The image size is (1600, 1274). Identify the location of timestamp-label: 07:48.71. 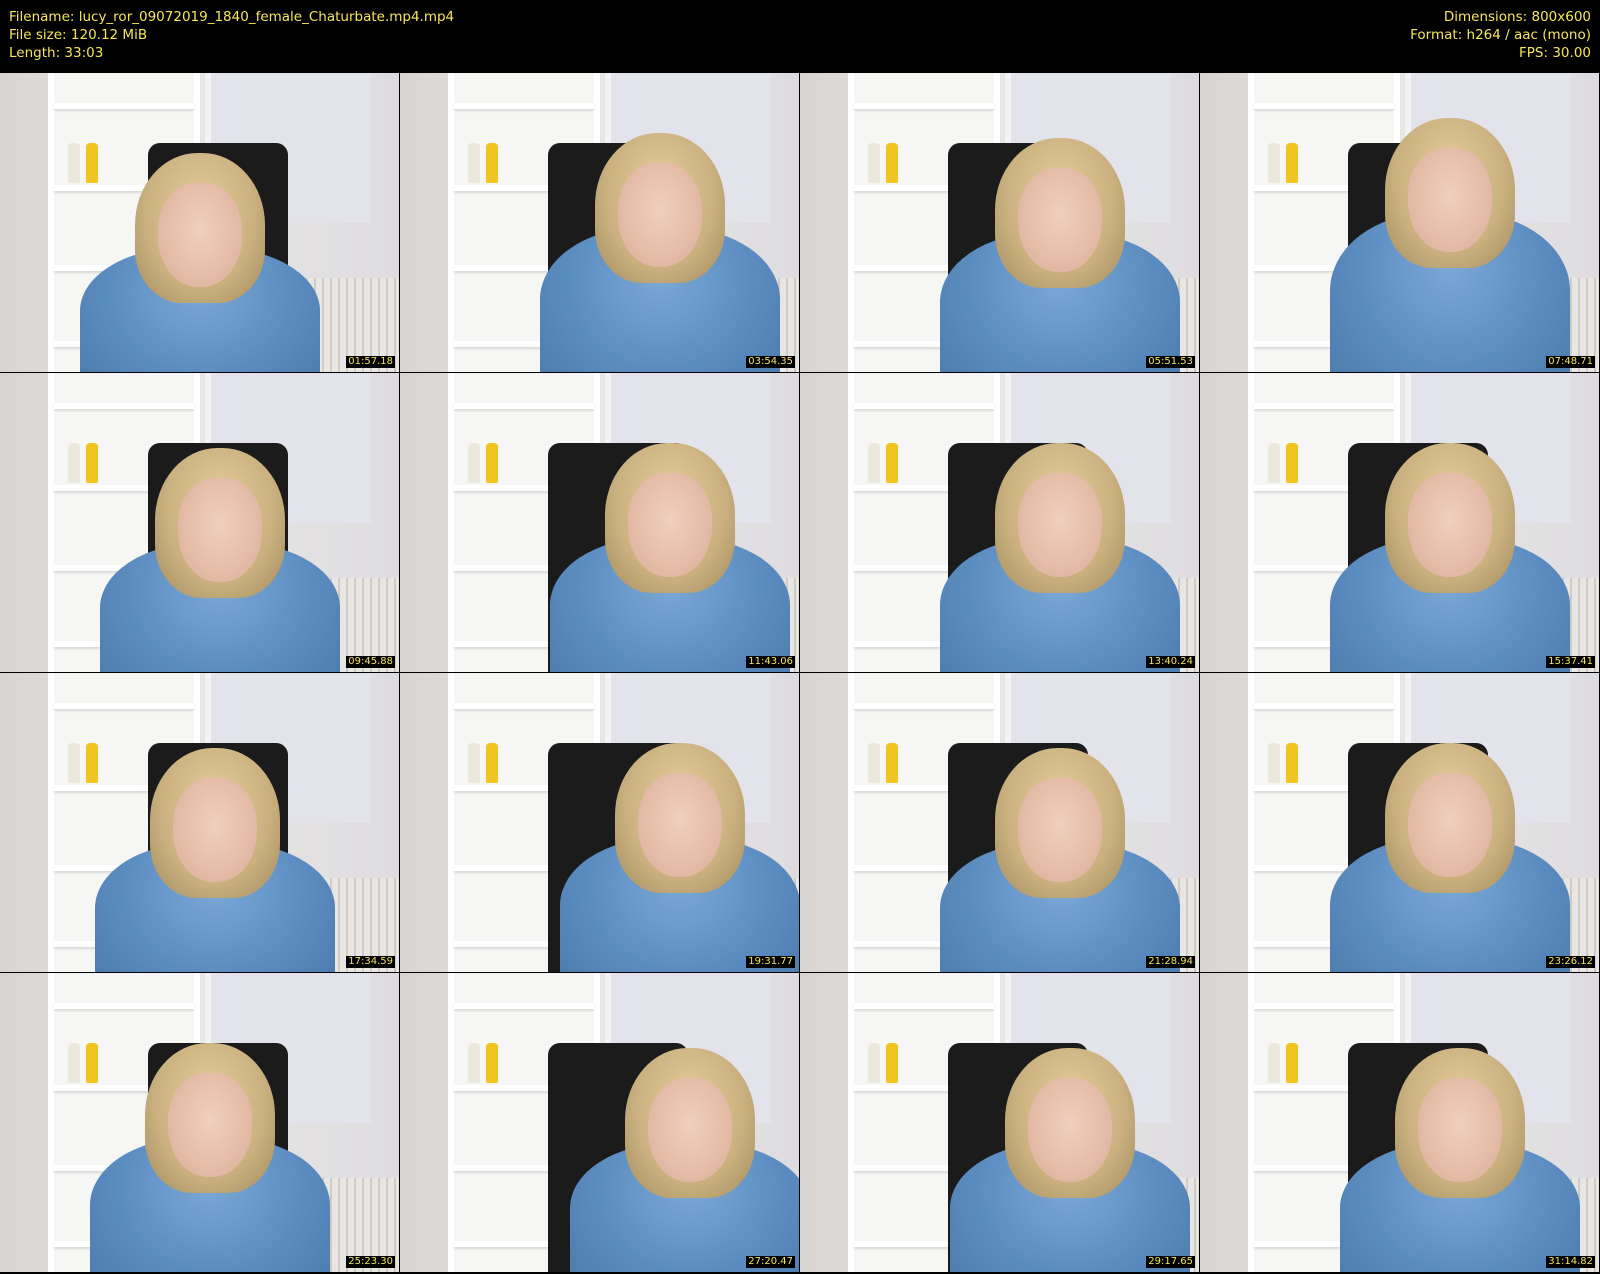
(1570, 362).